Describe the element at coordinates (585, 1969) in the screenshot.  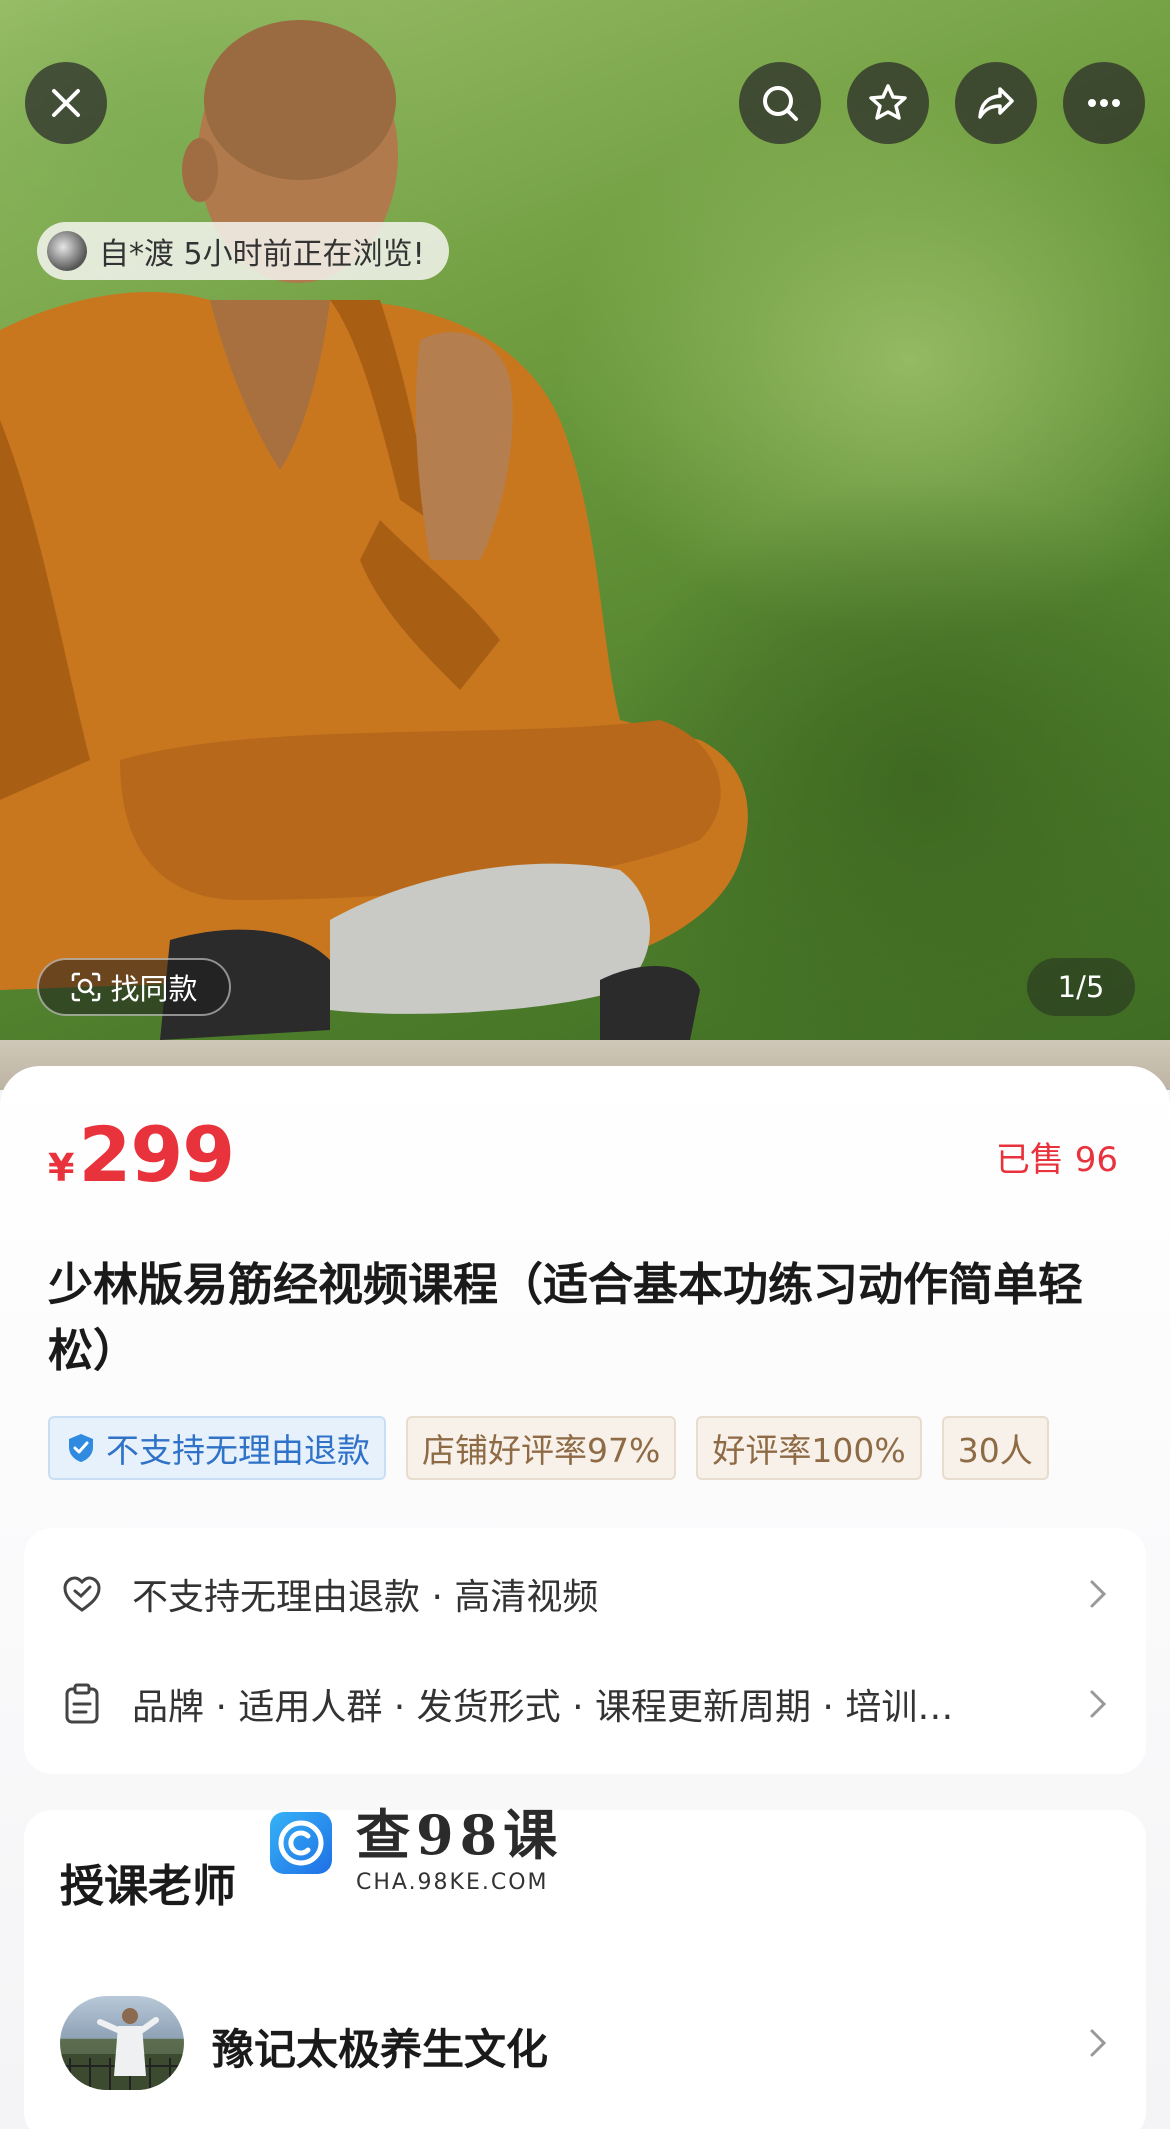
I see `teacher-card: 授课老师 豫记太极养生文化` at that location.